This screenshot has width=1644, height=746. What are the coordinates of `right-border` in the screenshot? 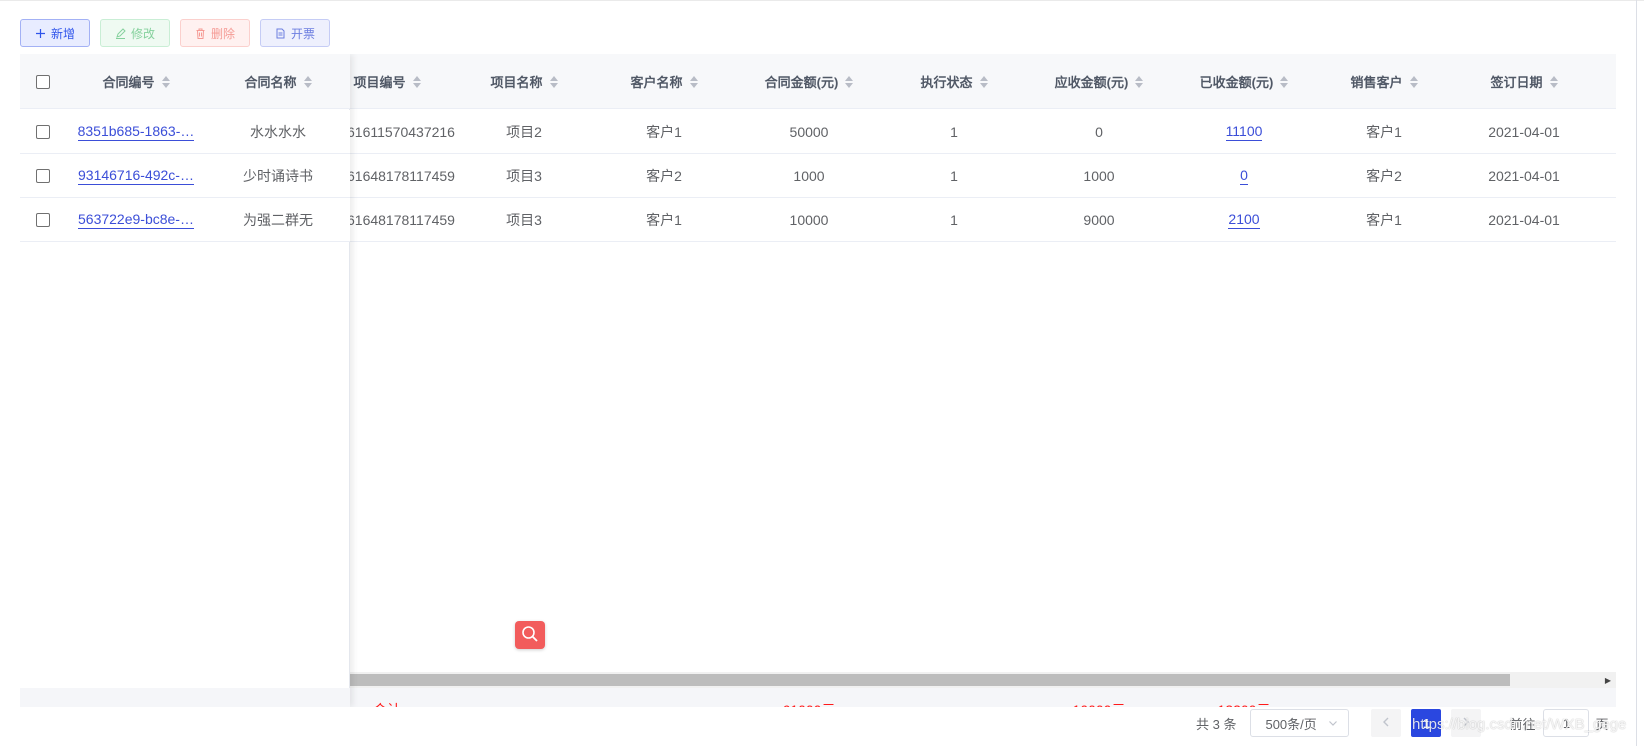 It's located at (1636, 373).